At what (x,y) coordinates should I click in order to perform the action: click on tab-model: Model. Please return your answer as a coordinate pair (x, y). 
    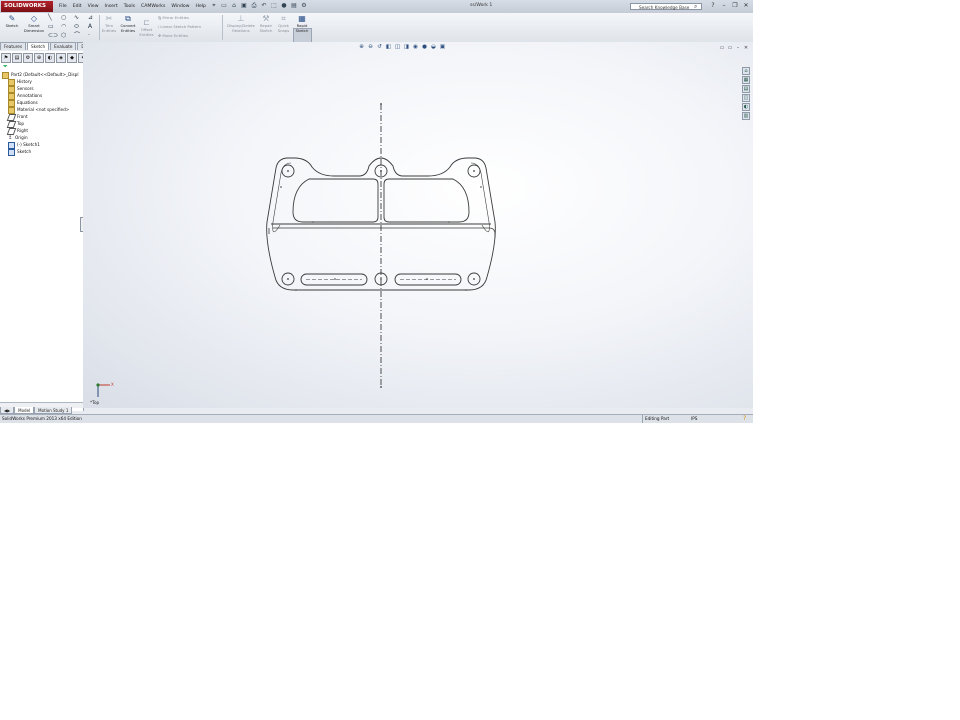
    Looking at the image, I should click on (24, 410).